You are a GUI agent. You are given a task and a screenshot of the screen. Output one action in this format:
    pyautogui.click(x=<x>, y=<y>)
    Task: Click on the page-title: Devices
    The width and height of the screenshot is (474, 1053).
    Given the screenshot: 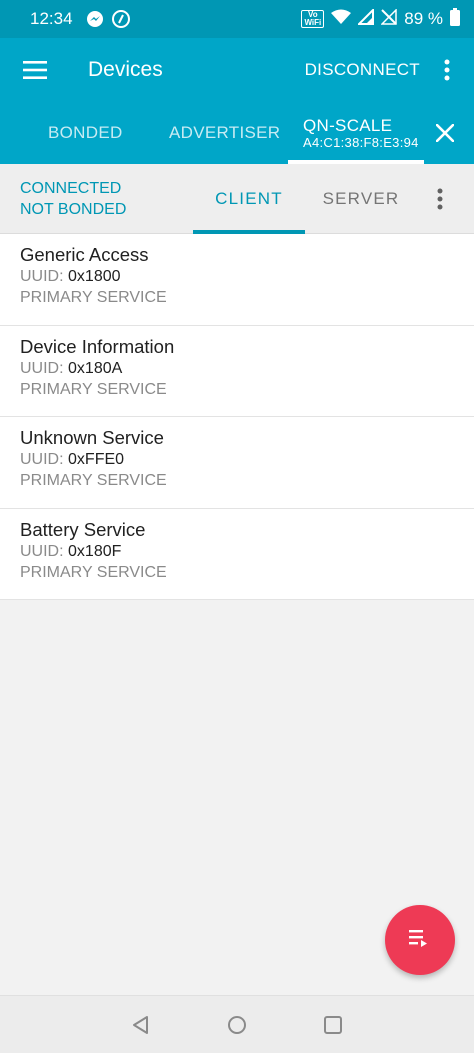 What is the action you would take?
    pyautogui.click(x=125, y=69)
    